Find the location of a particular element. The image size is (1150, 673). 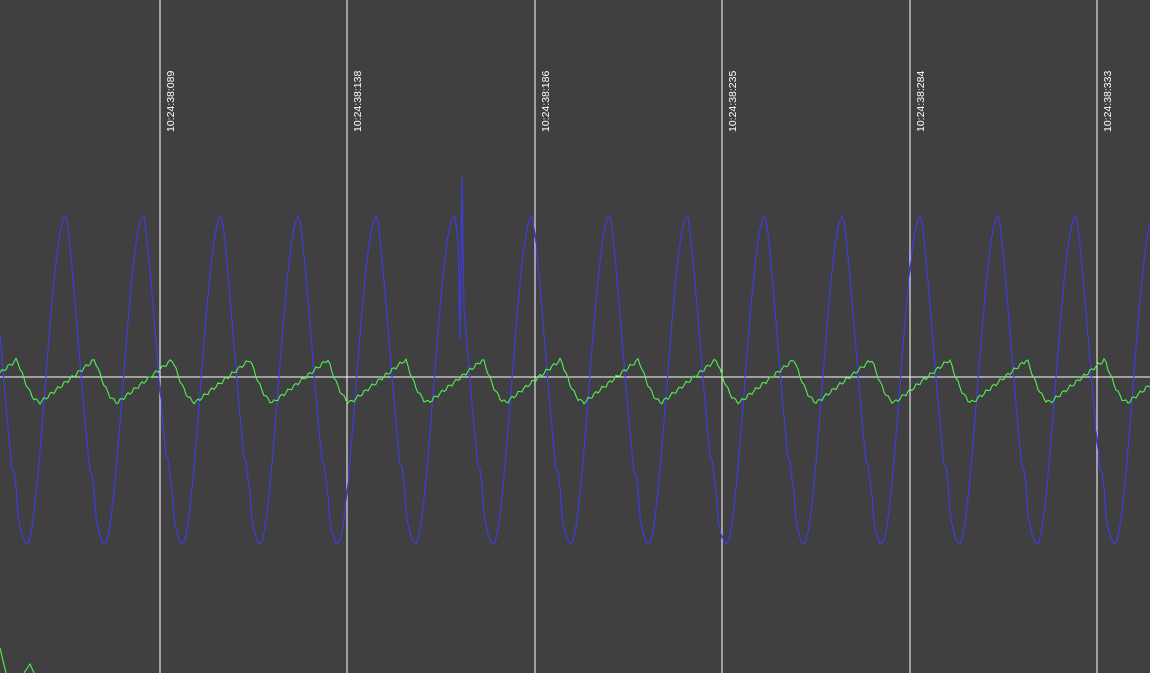

time-tick-label: 10:24:38:333 is located at coordinates (1108, 101).